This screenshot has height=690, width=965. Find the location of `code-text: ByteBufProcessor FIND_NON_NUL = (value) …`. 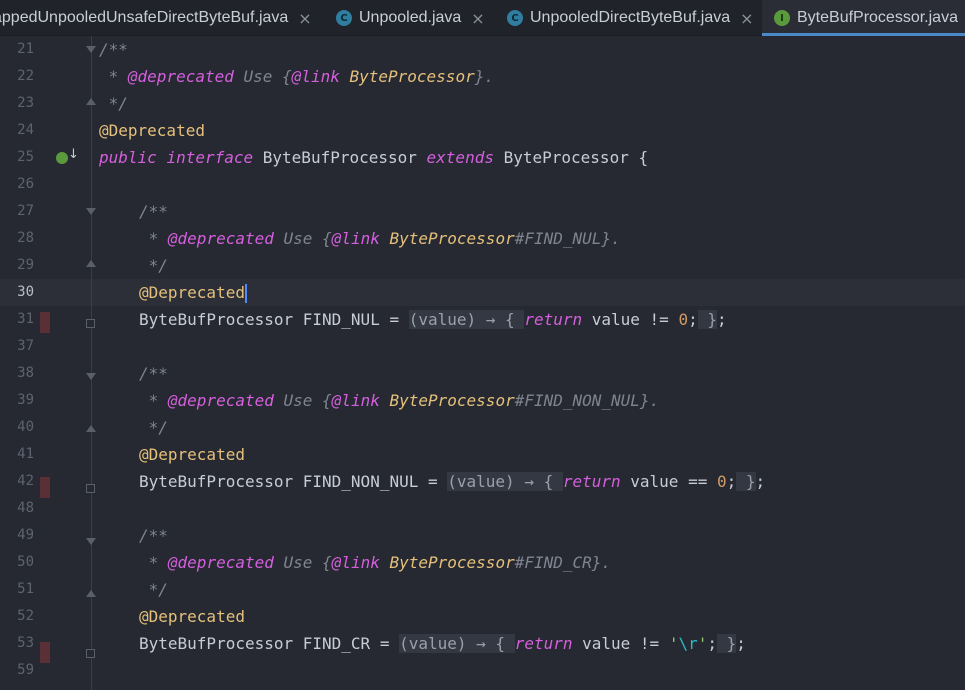

code-text: ByteBufProcessor FIND_NON_NUL = (value) … is located at coordinates (452, 481).